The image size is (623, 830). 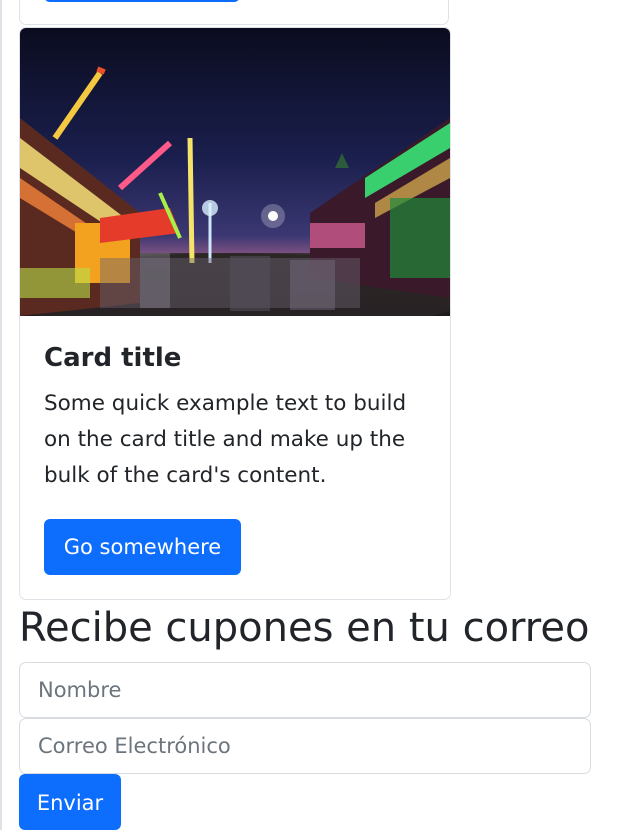 I want to click on submit-button: Enviar, so click(x=70, y=802).